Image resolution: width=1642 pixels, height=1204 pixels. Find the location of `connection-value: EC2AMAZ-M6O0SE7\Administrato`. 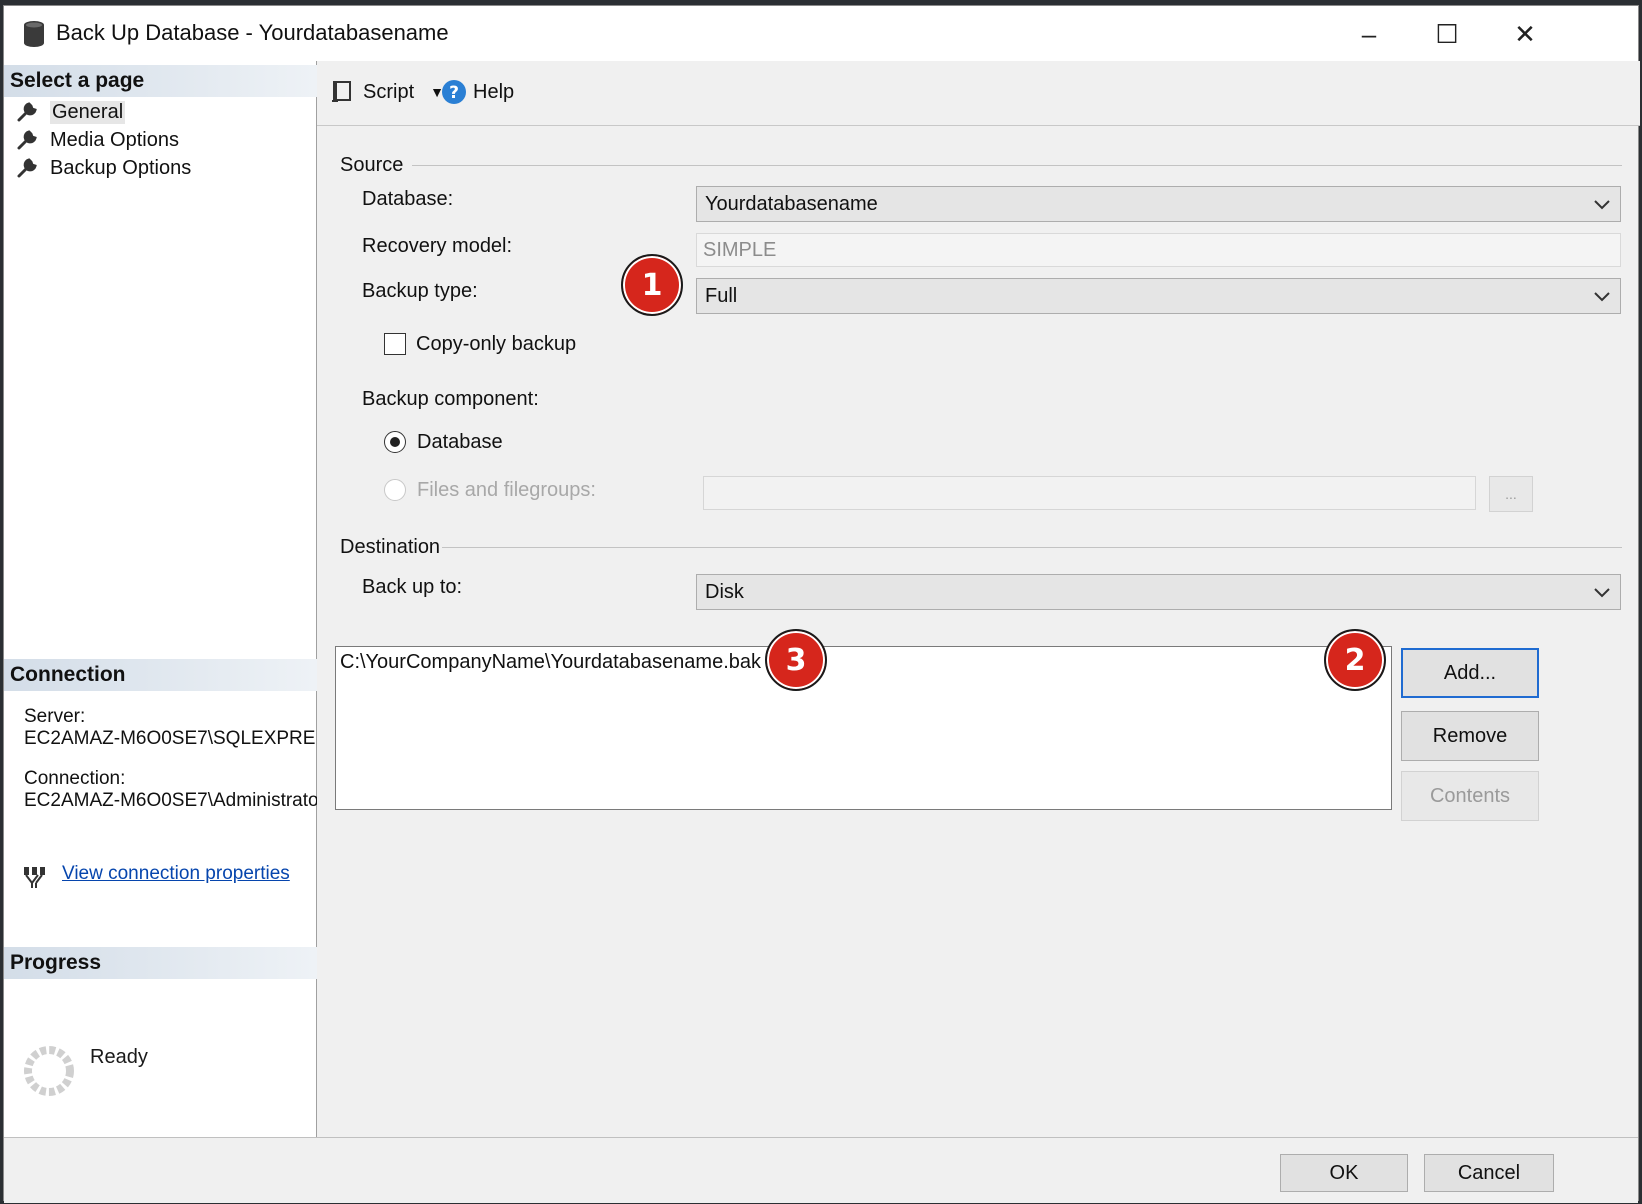

connection-value: EC2AMAZ-M6O0SE7\Administrato is located at coordinates (170, 800).